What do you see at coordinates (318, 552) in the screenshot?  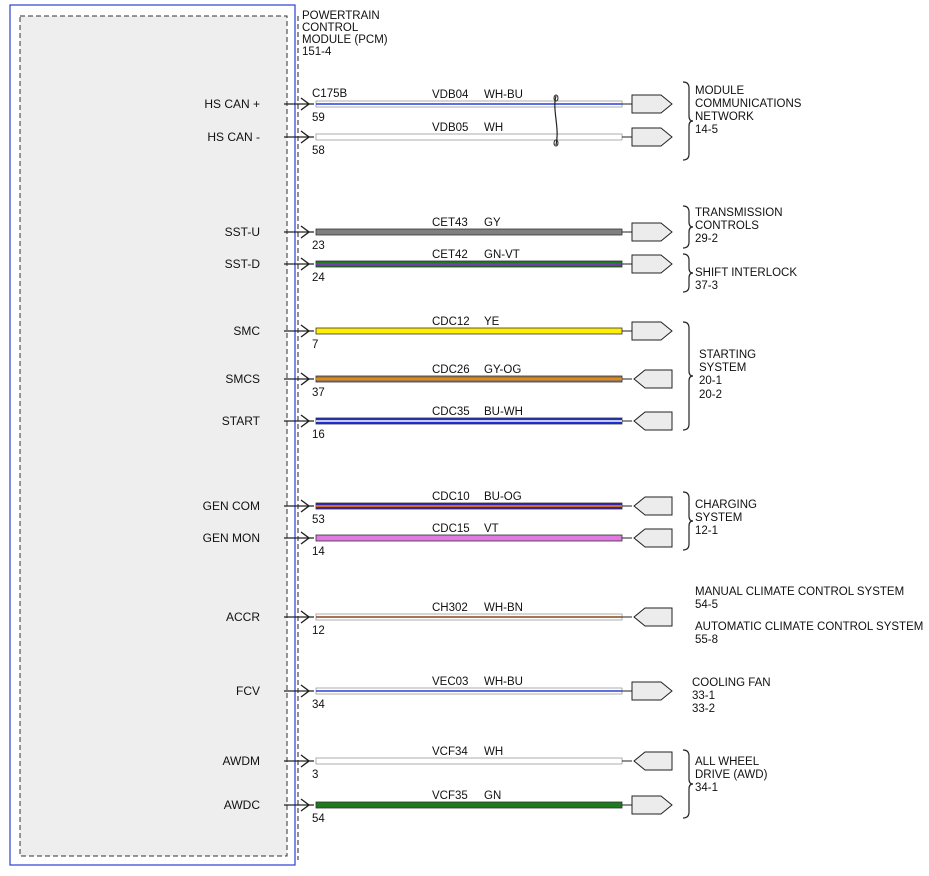 I see `pin-number: 14` at bounding box center [318, 552].